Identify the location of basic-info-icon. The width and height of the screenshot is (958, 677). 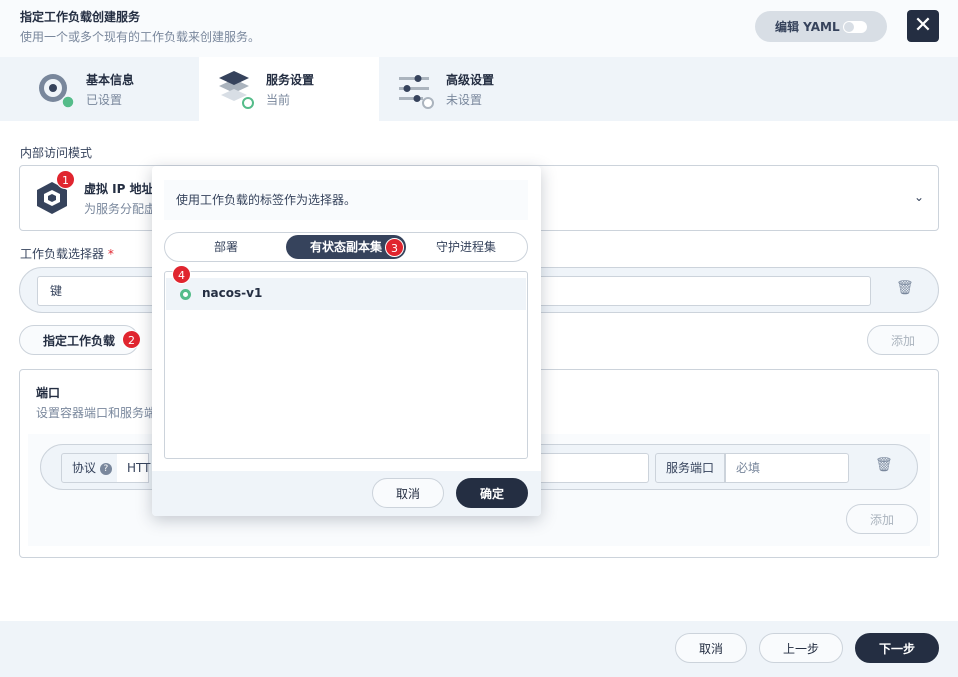
(57, 91).